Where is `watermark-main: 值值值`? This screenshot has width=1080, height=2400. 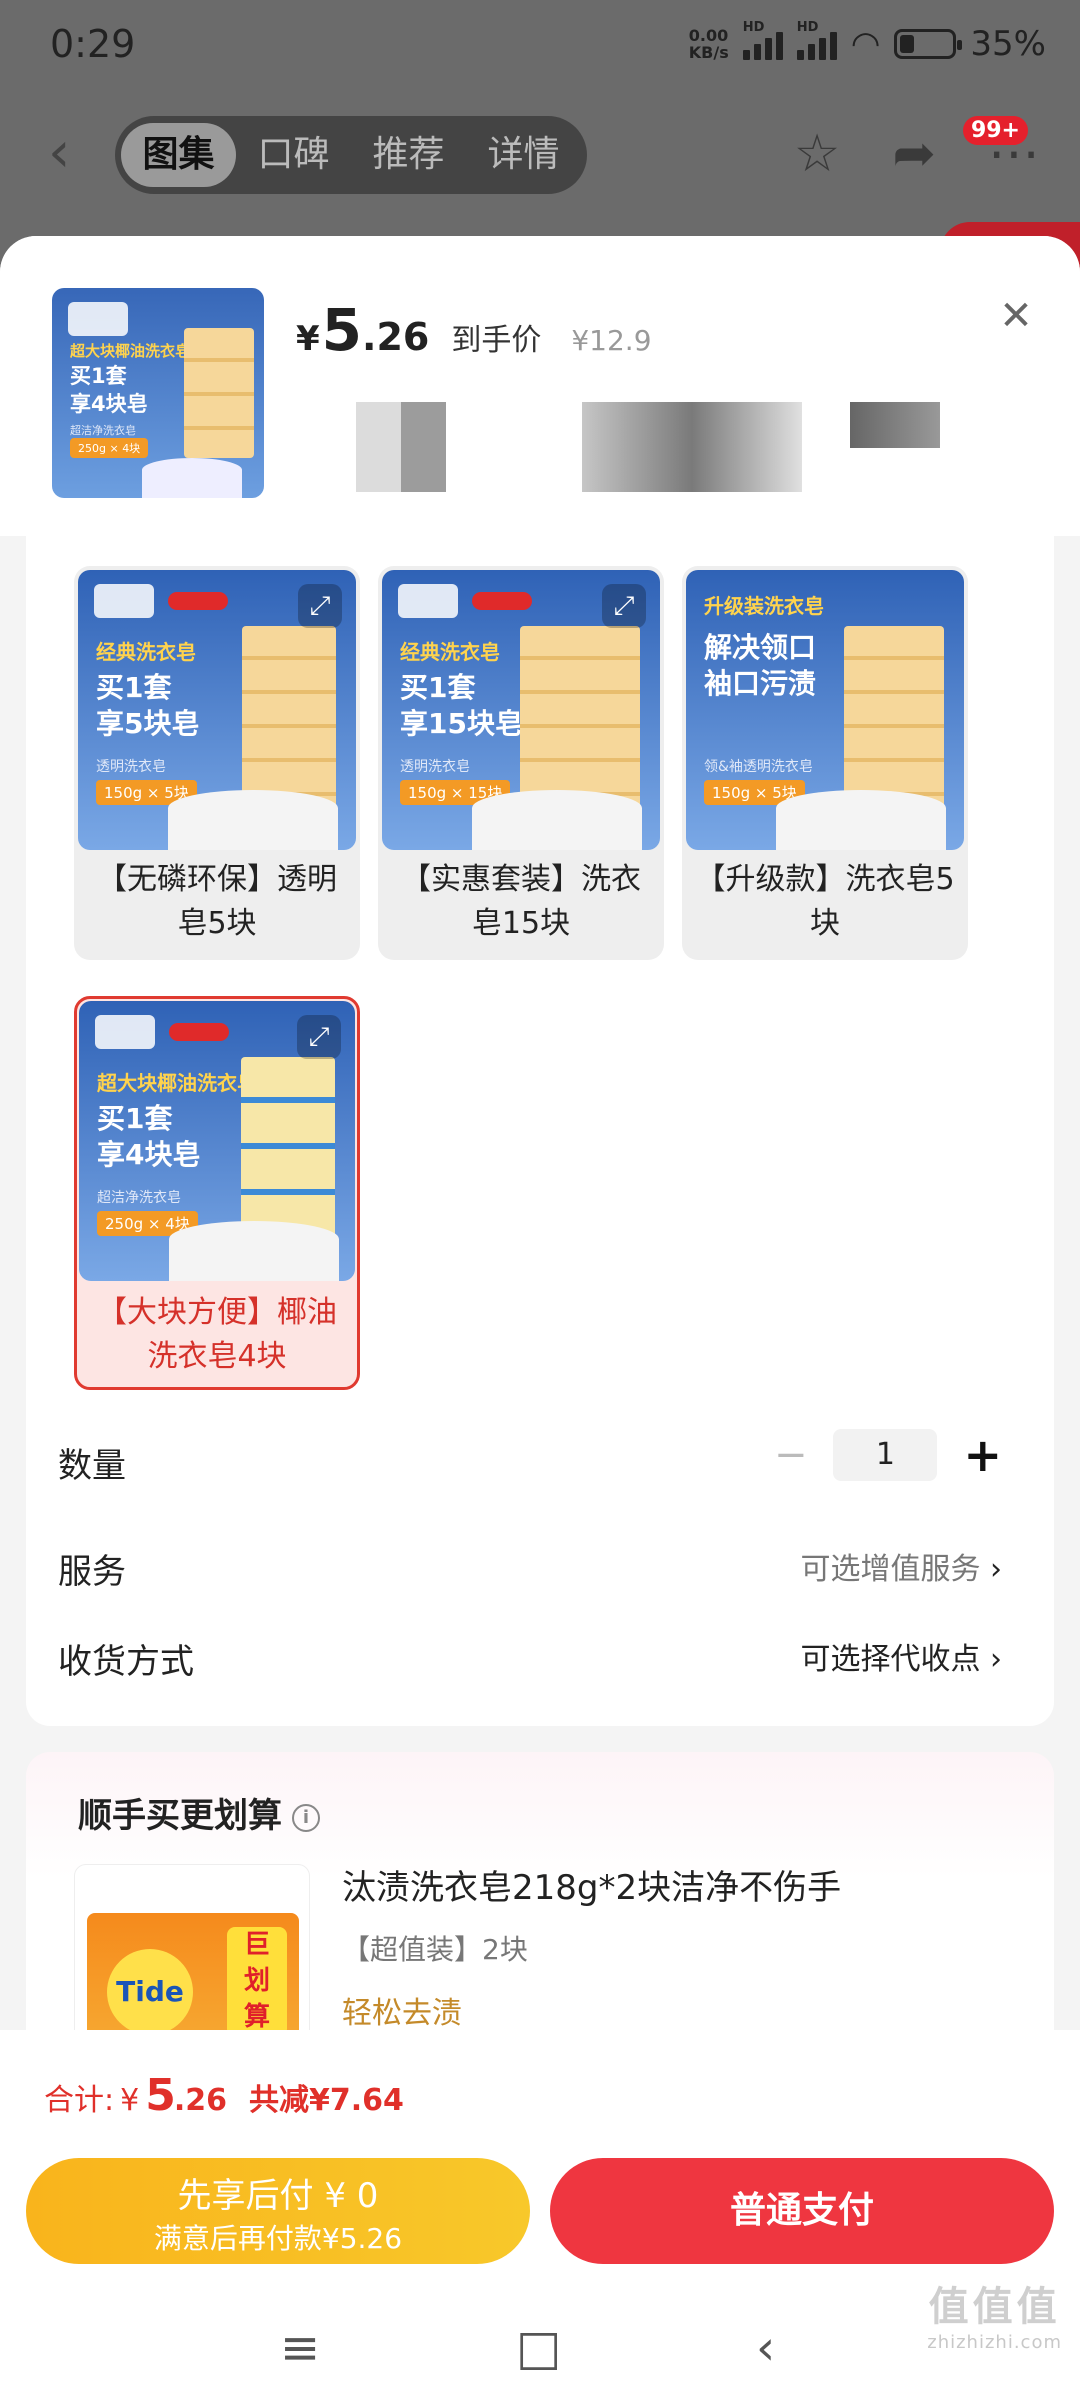 watermark-main: 值值值 is located at coordinates (994, 2307).